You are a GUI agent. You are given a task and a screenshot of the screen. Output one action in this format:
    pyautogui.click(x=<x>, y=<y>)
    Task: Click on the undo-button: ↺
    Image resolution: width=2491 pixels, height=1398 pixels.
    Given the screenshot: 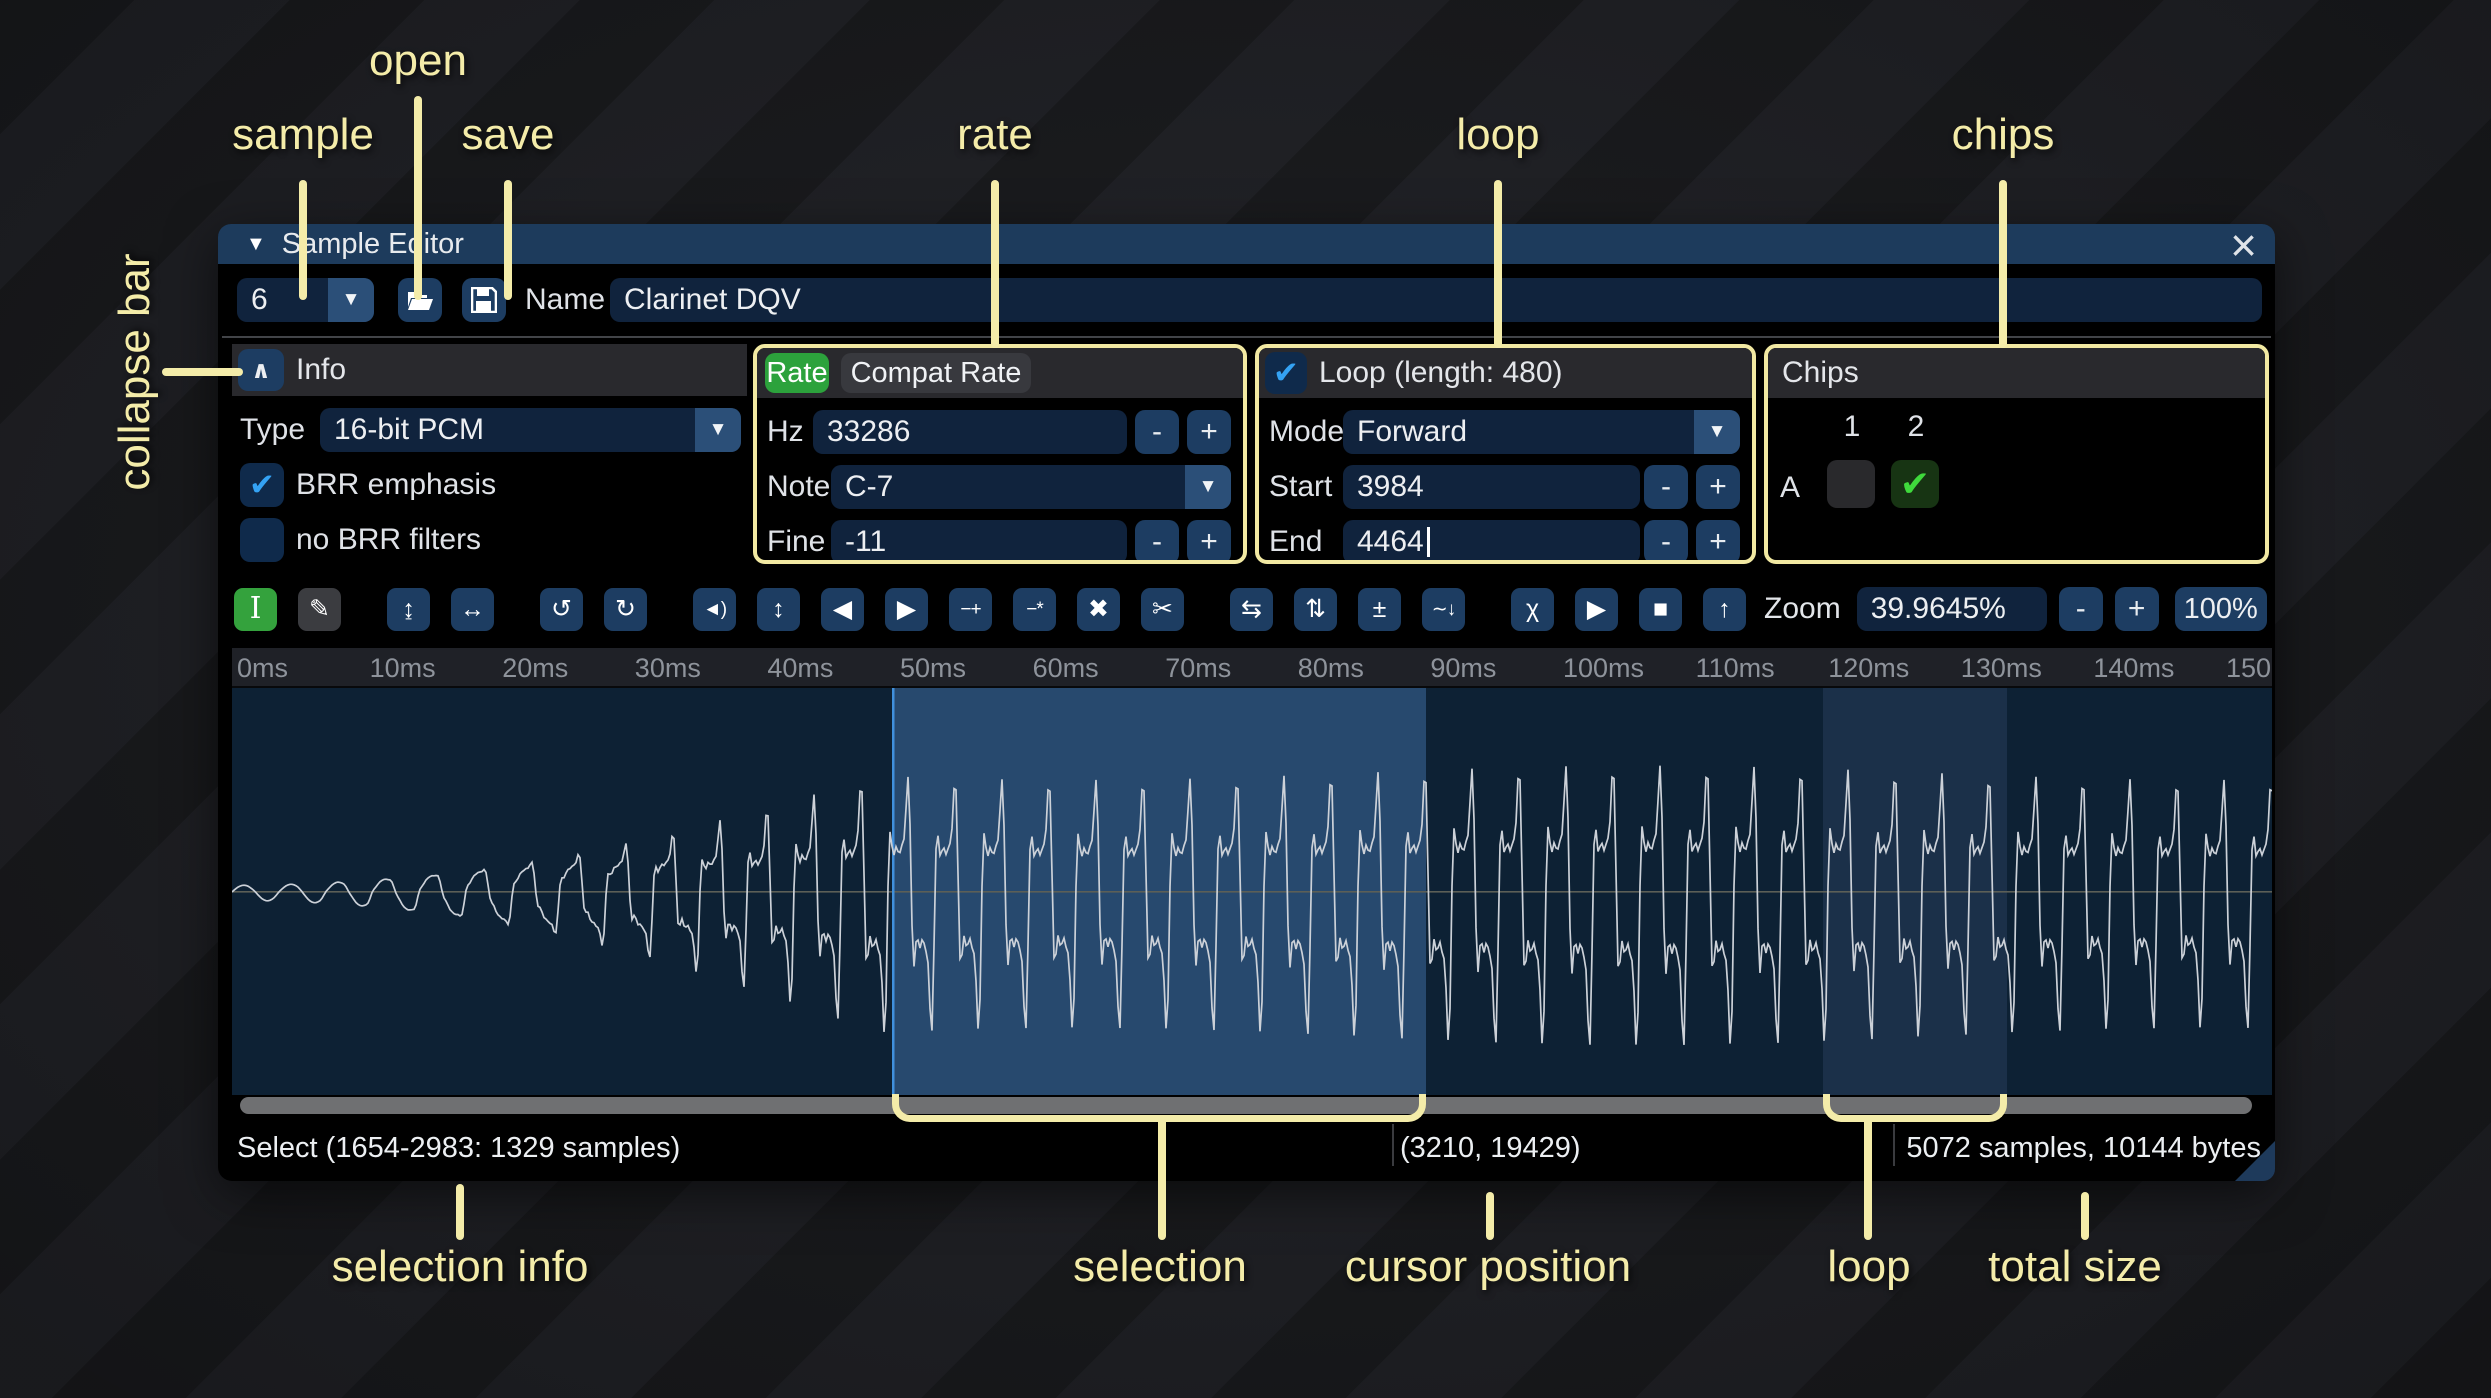 What is the action you would take?
    pyautogui.click(x=561, y=609)
    